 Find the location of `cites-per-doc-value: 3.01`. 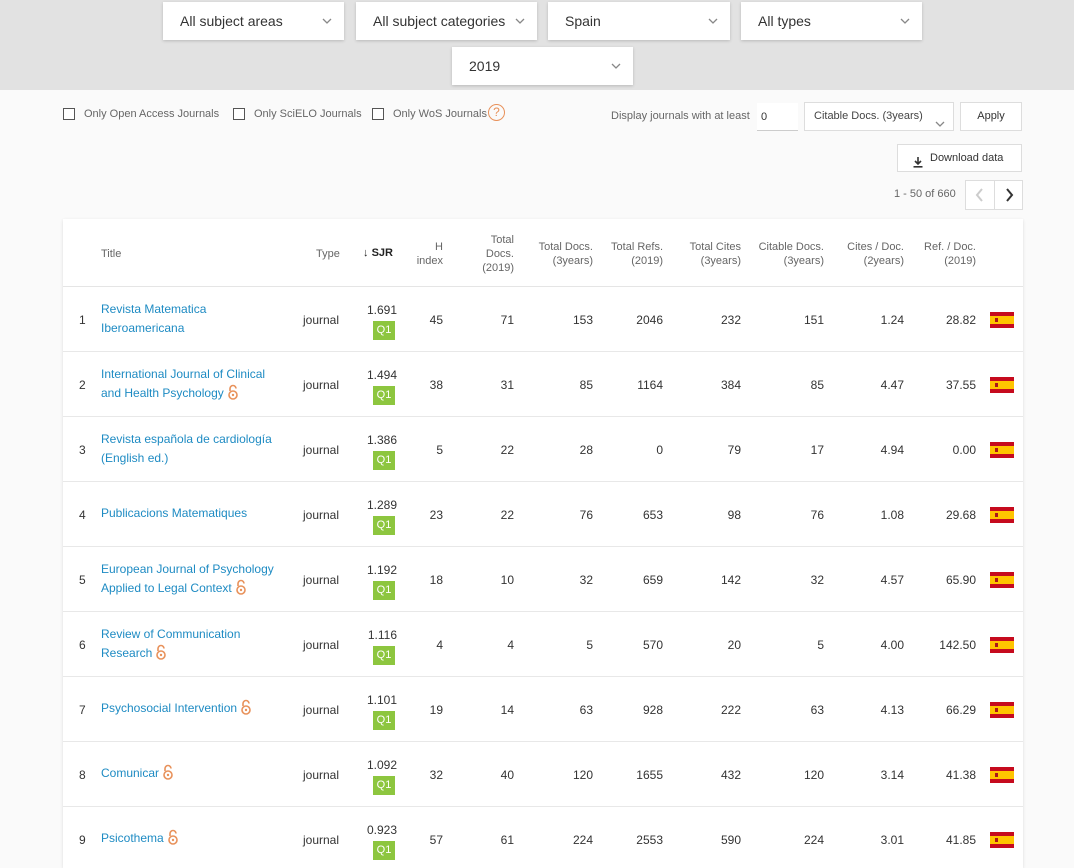

cites-per-doc-value: 3.01 is located at coordinates (892, 840).